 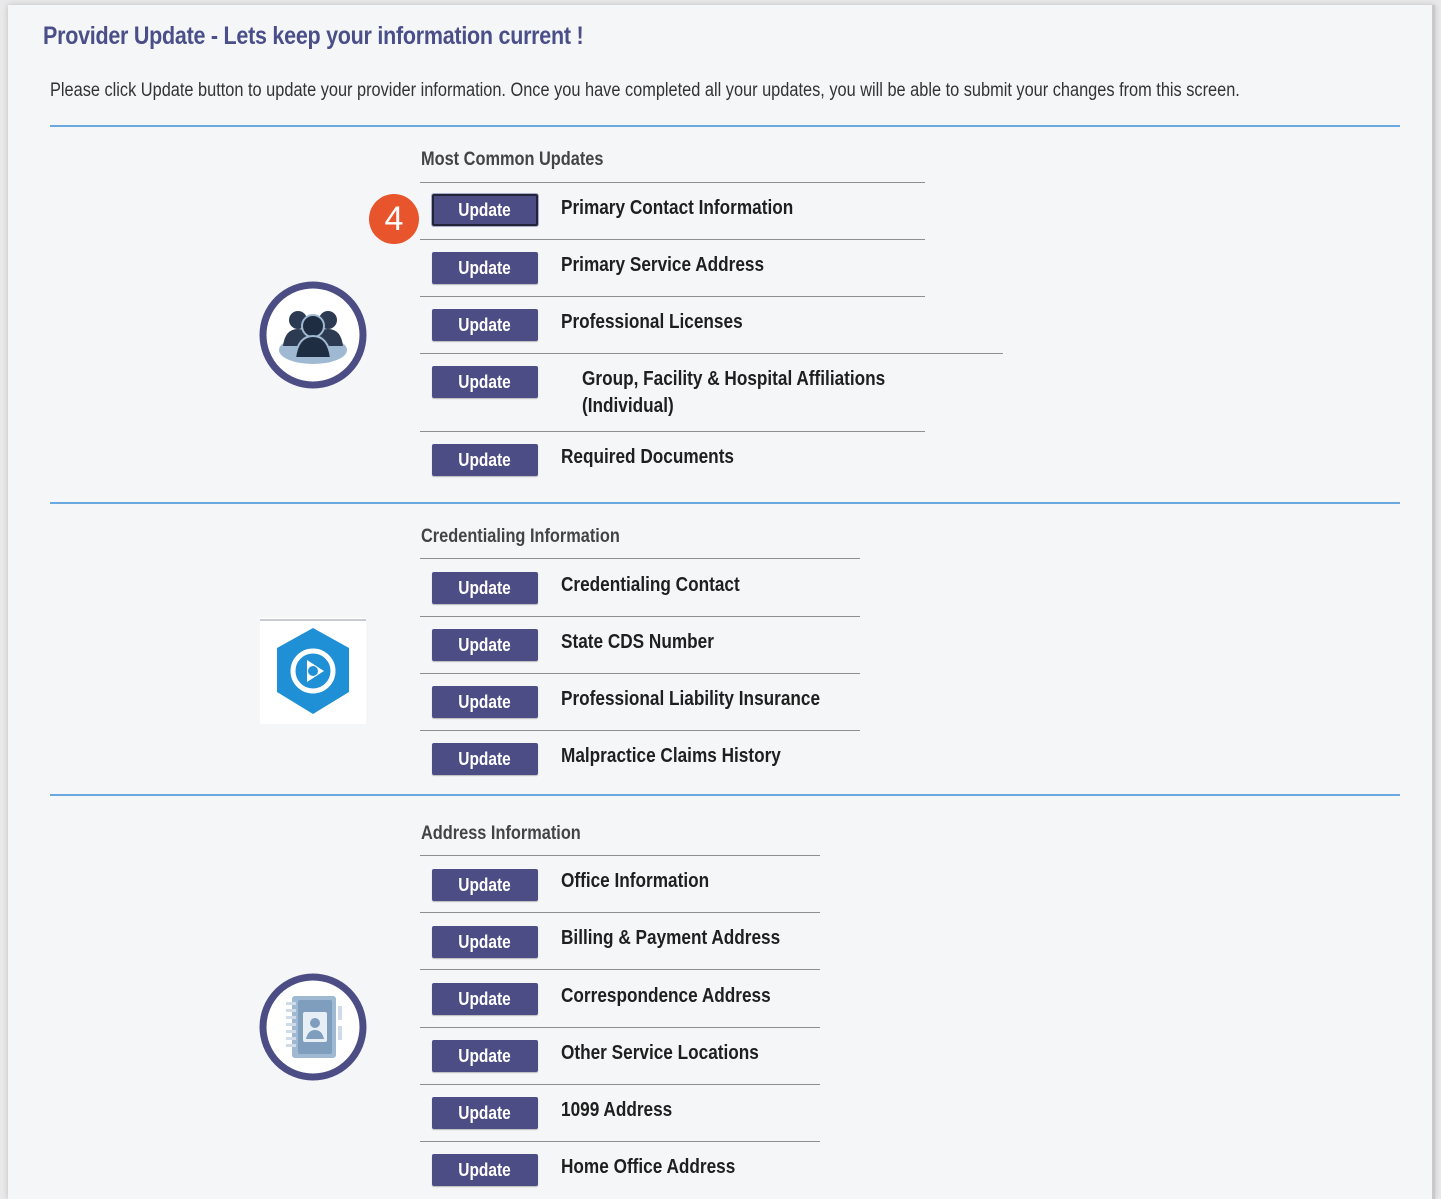 What do you see at coordinates (485, 645) in the screenshot?
I see `update-state-cds-button: Update` at bounding box center [485, 645].